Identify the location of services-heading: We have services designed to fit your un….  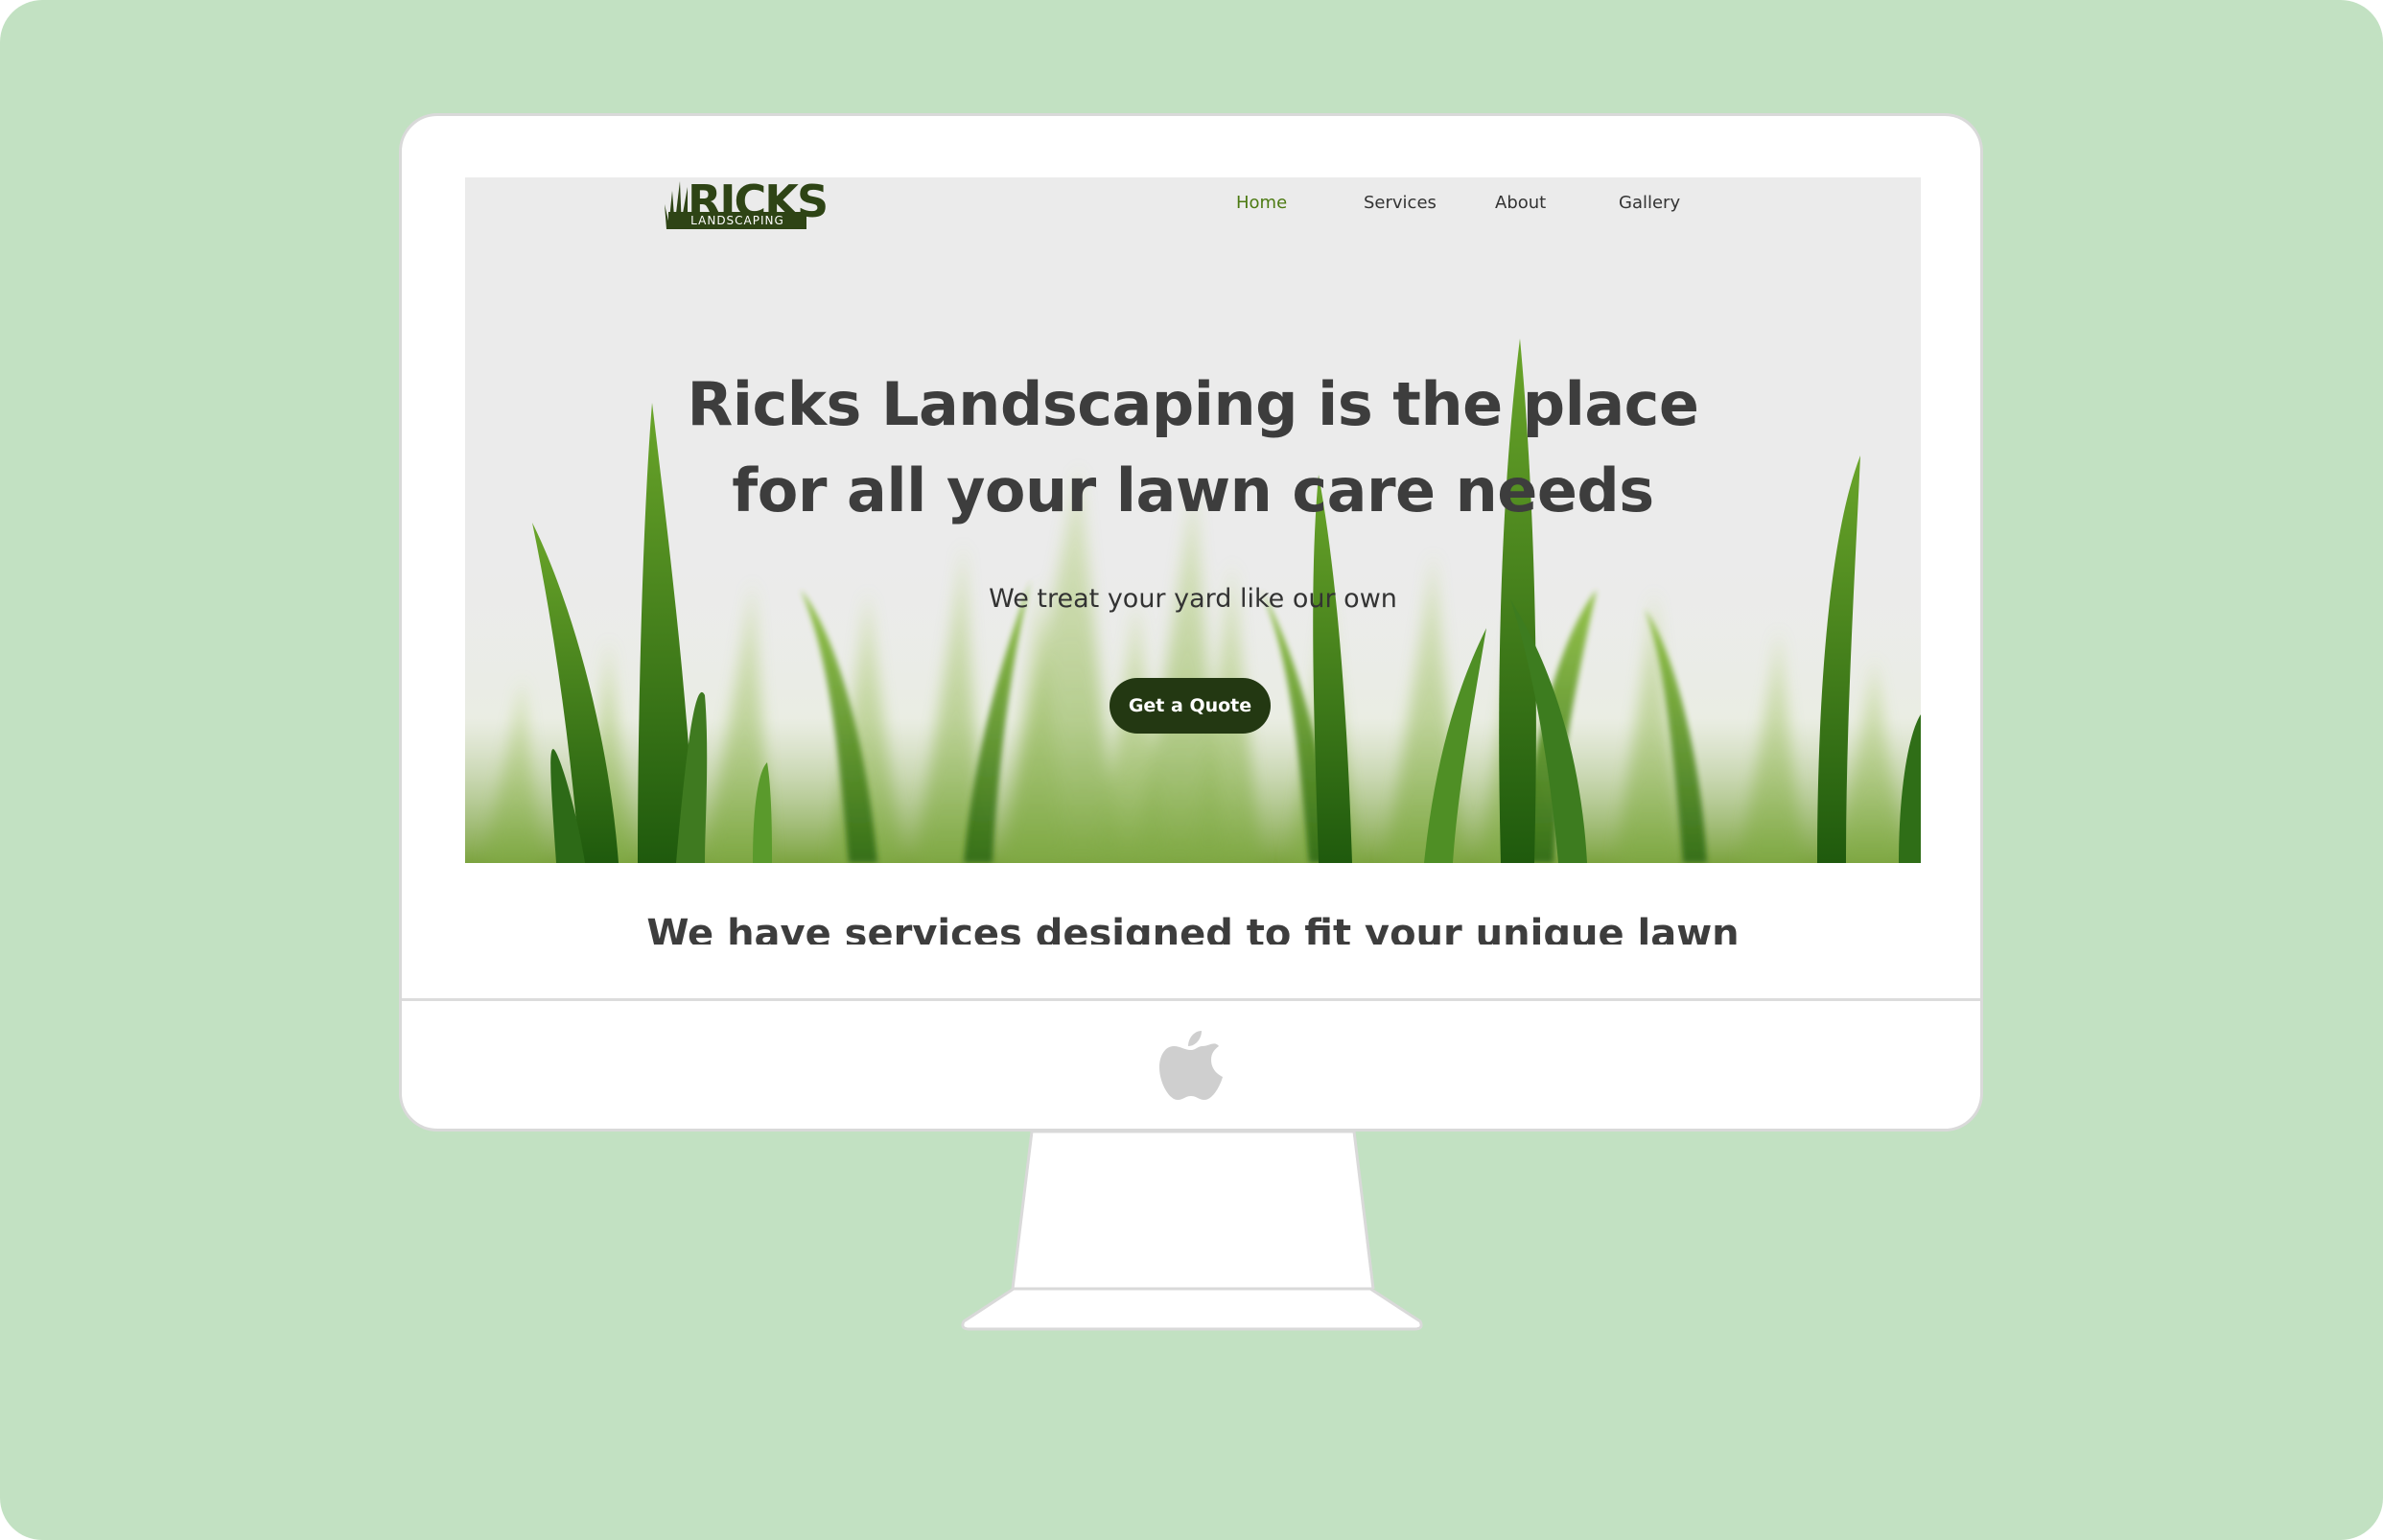
(1193, 928).